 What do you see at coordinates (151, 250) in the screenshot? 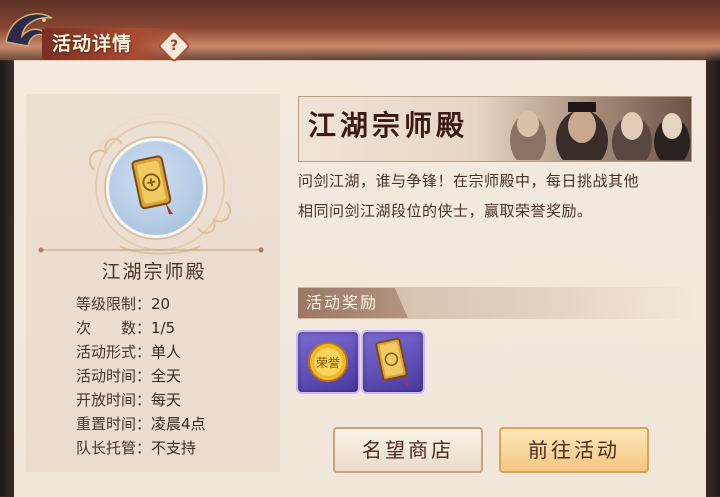
I see `section-divider` at bounding box center [151, 250].